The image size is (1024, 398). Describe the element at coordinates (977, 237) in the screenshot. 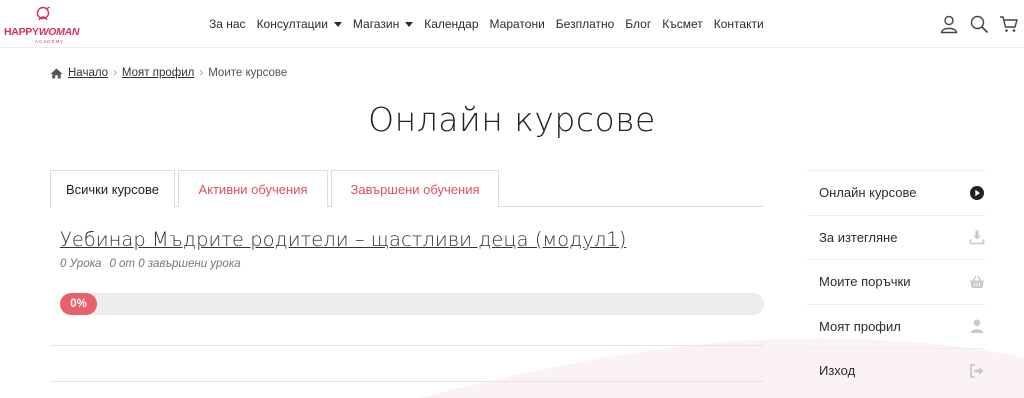

I see `download-icon` at that location.